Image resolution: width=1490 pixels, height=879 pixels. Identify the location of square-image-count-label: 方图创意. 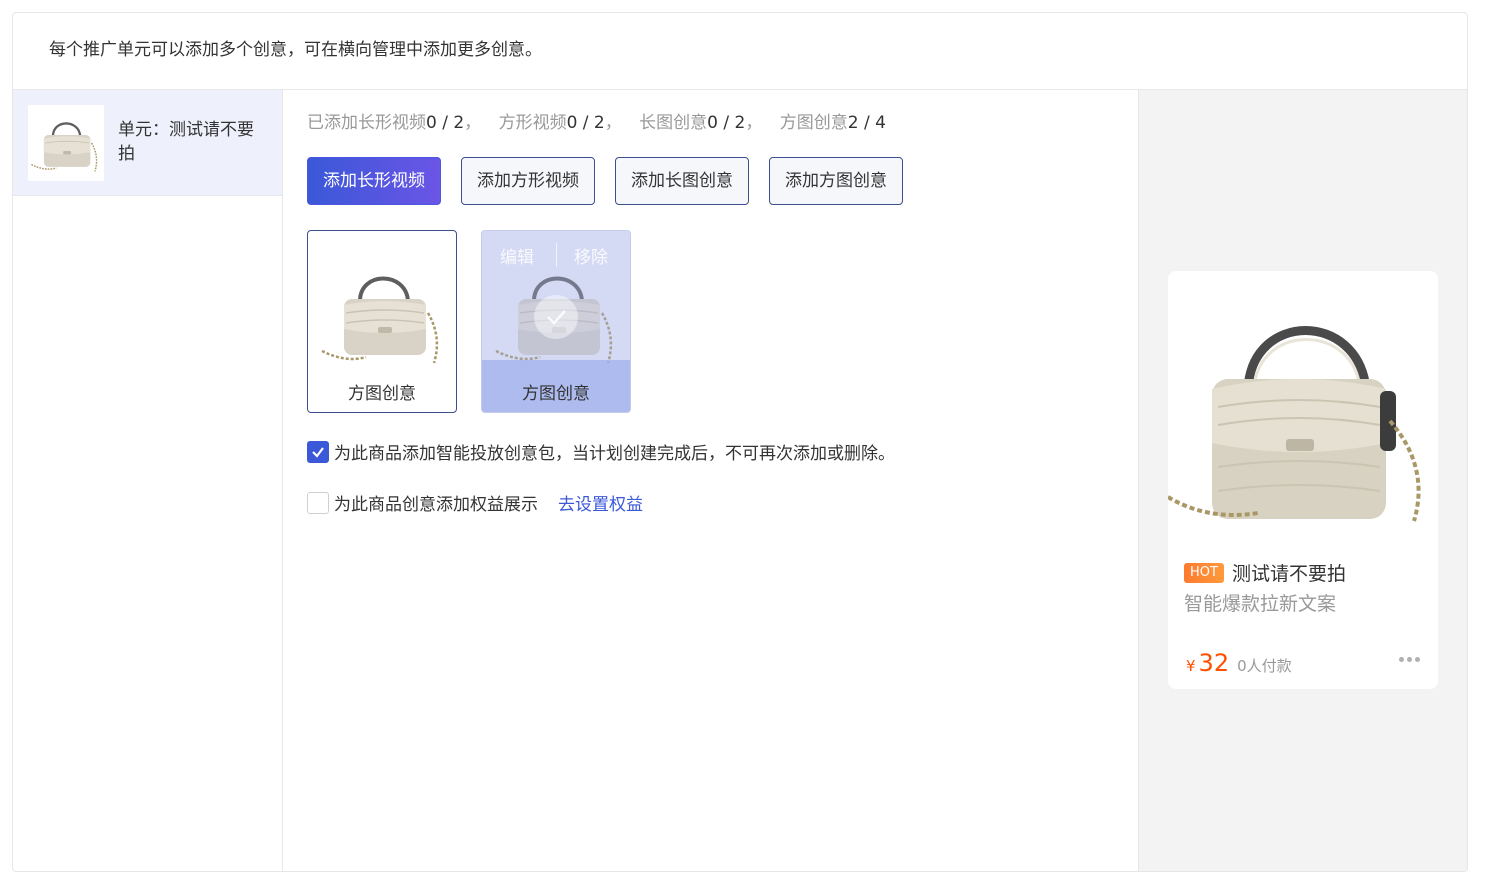
(813, 123).